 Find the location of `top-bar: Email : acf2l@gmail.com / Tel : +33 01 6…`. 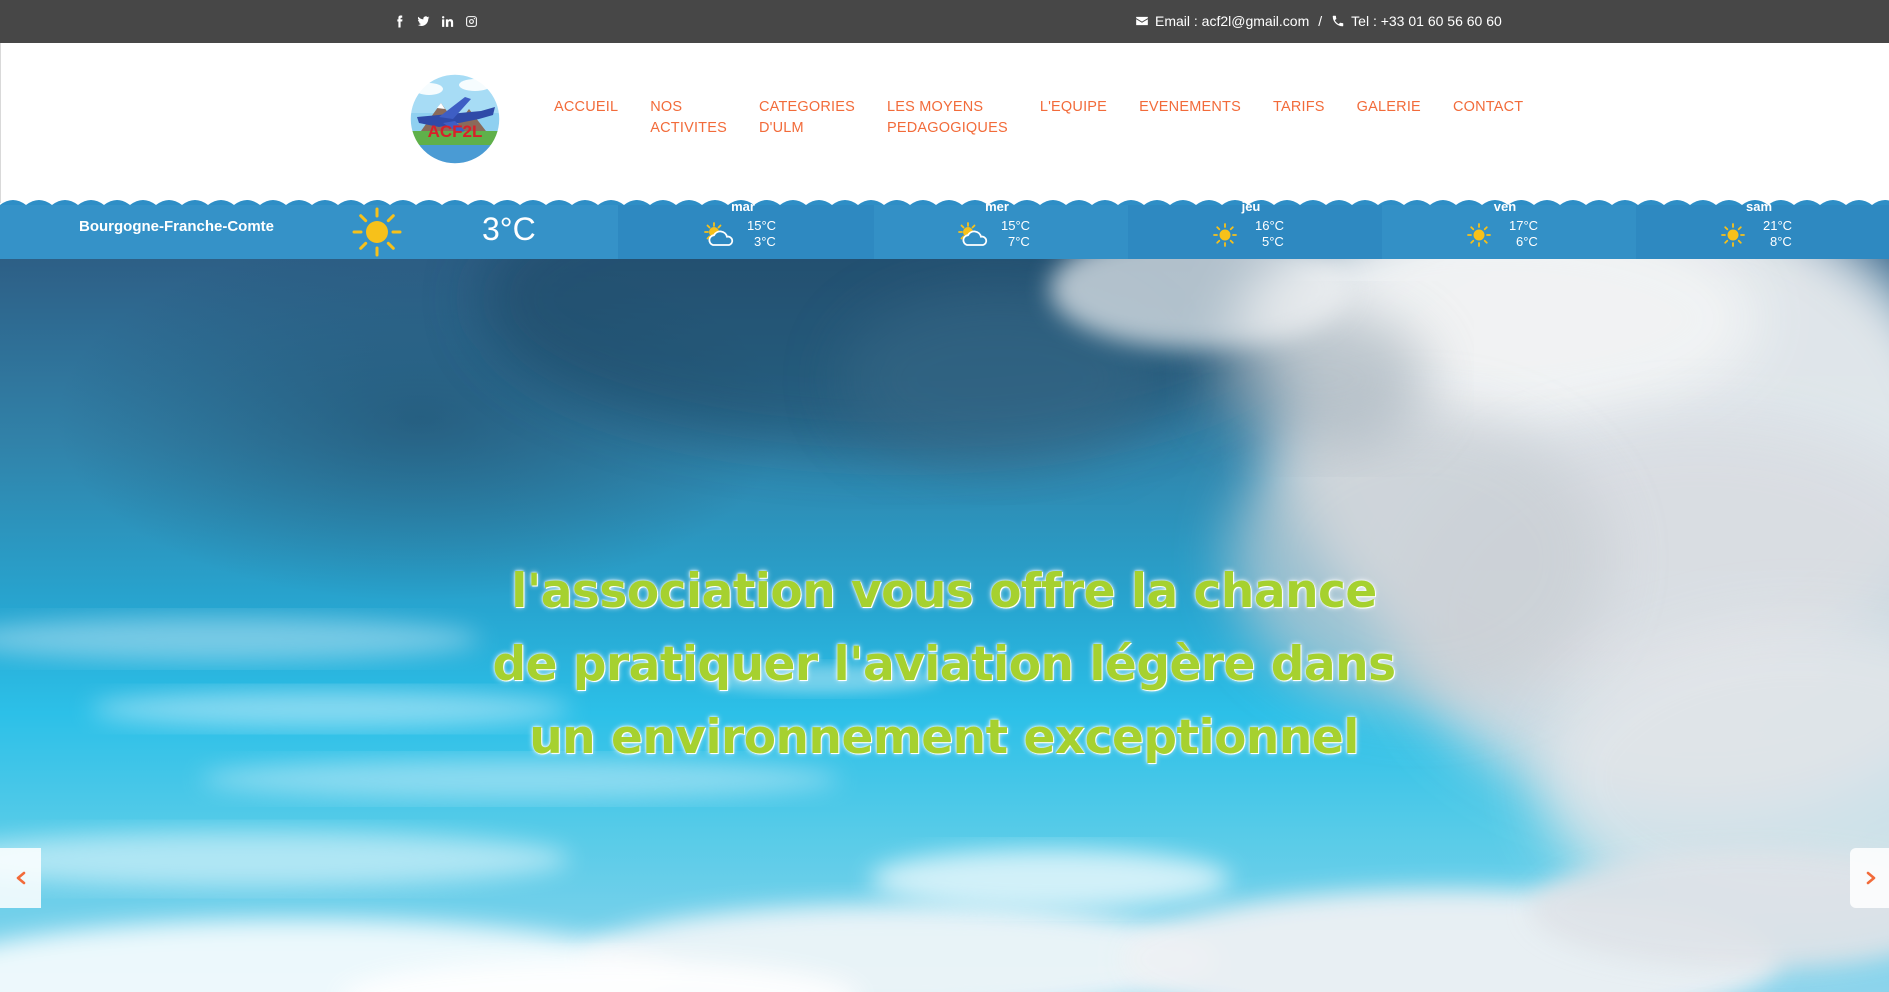

top-bar: Email : acf2l@gmail.com / Tel : +33 01 6… is located at coordinates (944, 21).